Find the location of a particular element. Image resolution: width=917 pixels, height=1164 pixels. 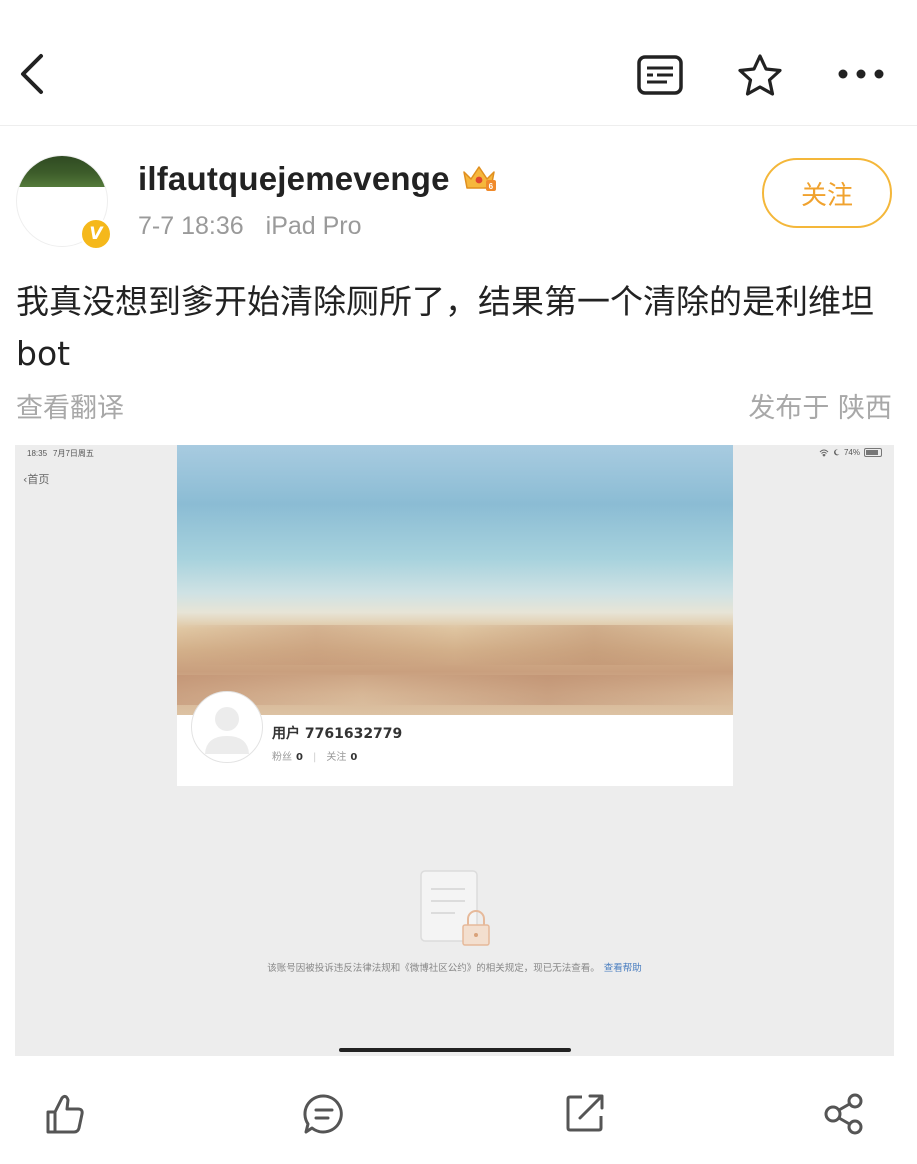

home-back-label: 首页 is located at coordinates (38, 479).